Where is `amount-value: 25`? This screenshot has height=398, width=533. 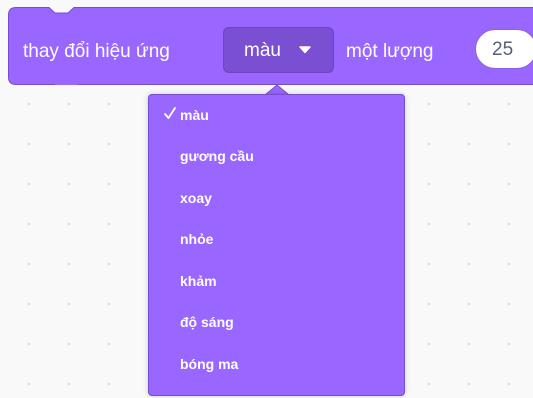
amount-value: 25 is located at coordinates (503, 49).